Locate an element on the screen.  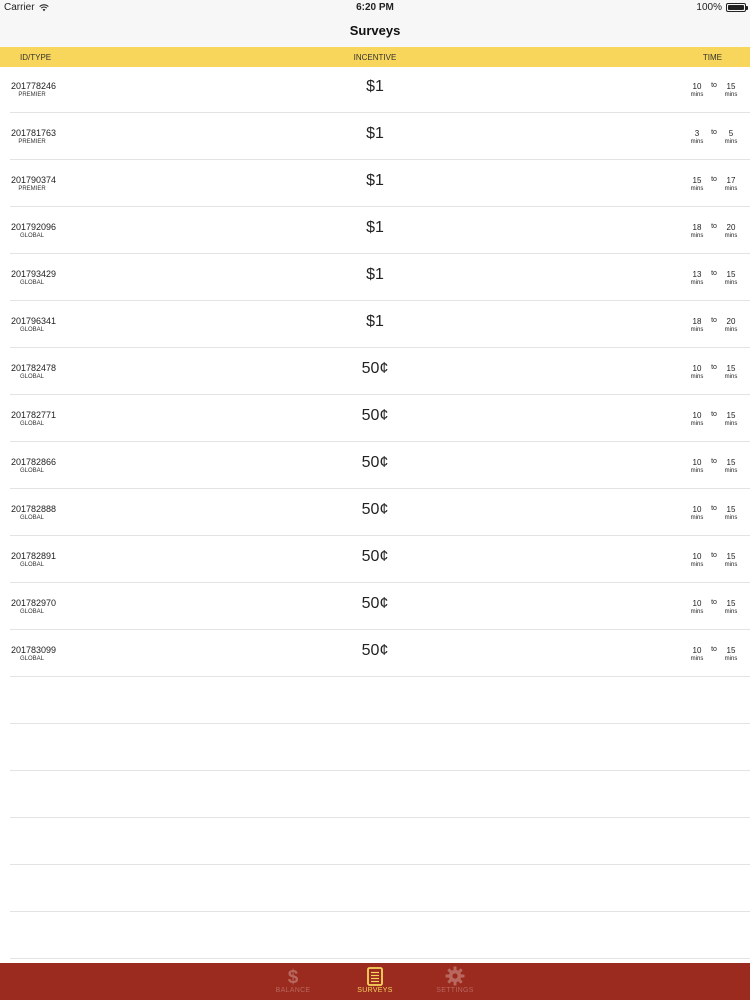
clock: 6:20 PM is located at coordinates (375, 7).